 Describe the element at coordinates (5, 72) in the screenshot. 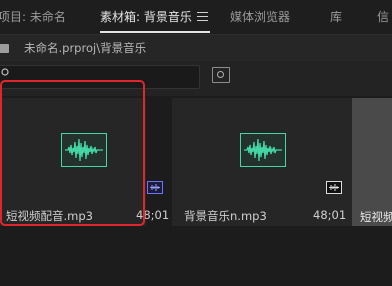

I see `search-icon` at that location.